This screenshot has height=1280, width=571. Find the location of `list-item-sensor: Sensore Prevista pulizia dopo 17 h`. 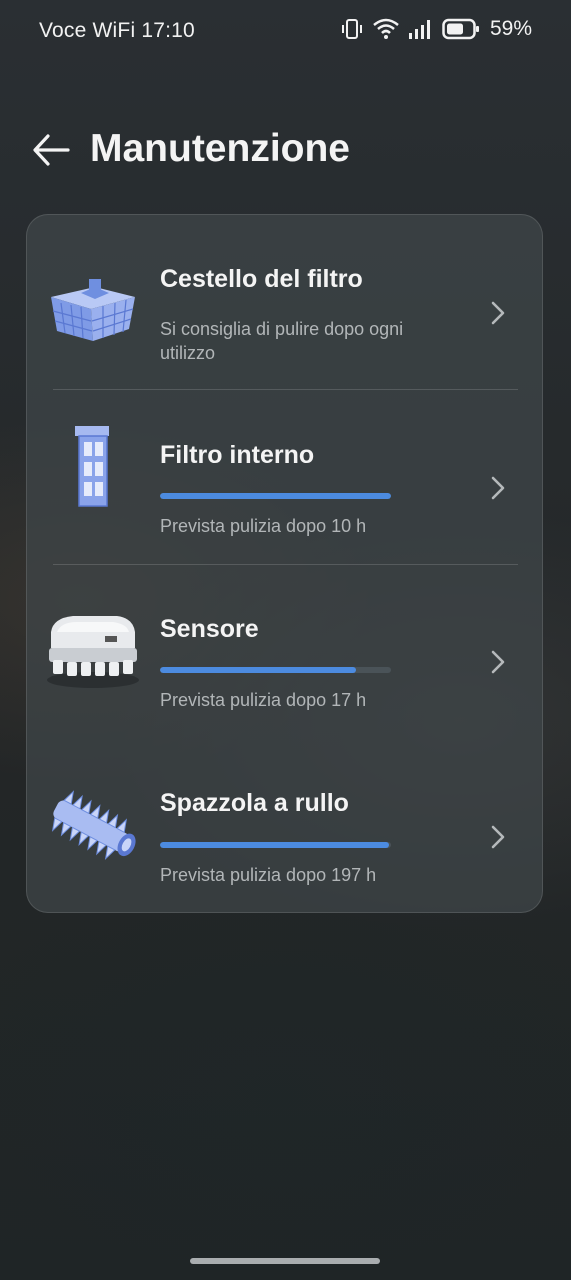

list-item-sensor: Sensore Prevista pulizia dopo 17 h is located at coordinates (284, 651).